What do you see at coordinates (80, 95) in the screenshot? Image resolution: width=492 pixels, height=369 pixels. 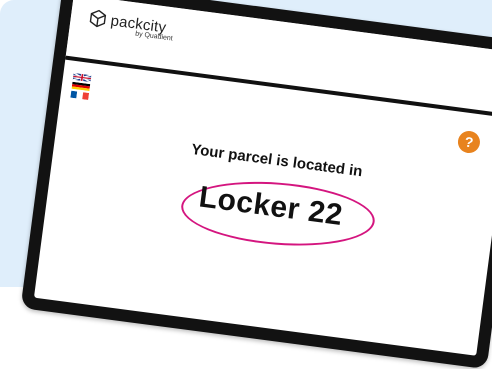 I see `flag-french-icon` at bounding box center [80, 95].